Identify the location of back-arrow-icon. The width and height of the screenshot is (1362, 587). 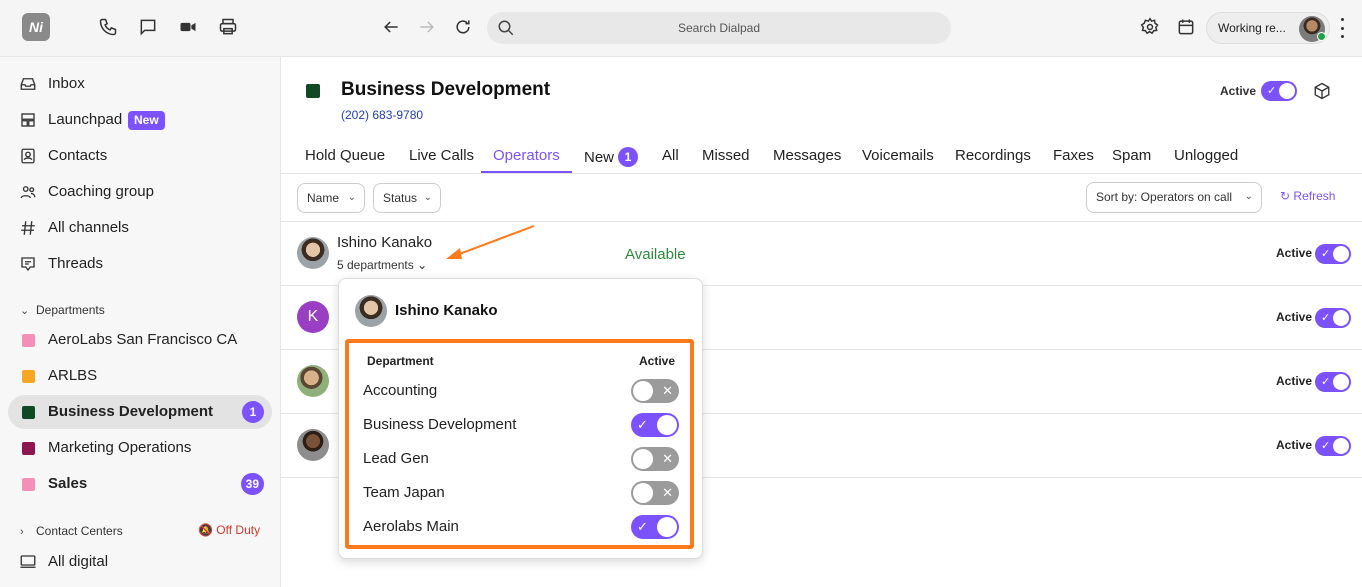
(391, 27).